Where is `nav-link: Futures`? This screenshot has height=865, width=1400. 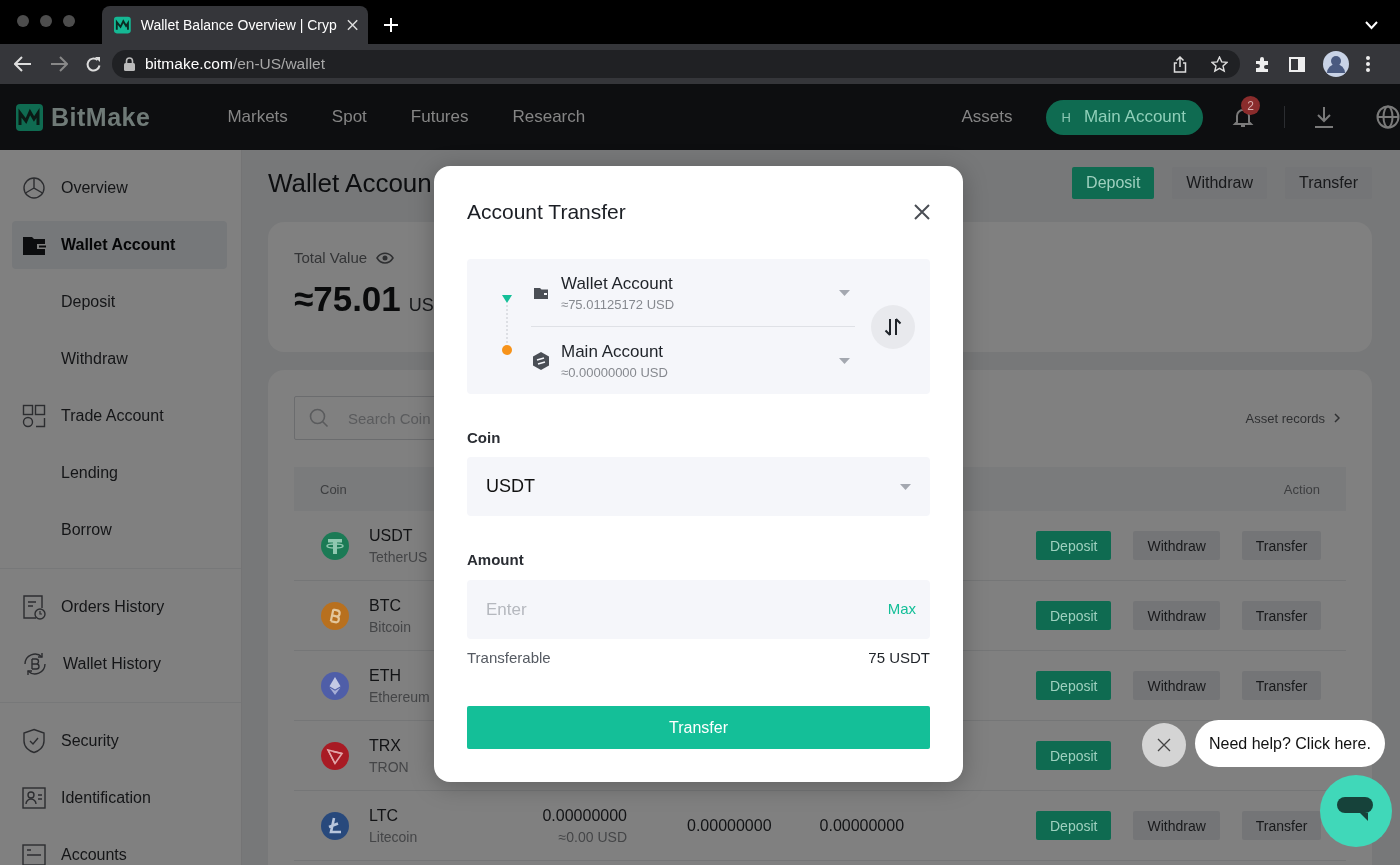
nav-link: Futures is located at coordinates (439, 117).